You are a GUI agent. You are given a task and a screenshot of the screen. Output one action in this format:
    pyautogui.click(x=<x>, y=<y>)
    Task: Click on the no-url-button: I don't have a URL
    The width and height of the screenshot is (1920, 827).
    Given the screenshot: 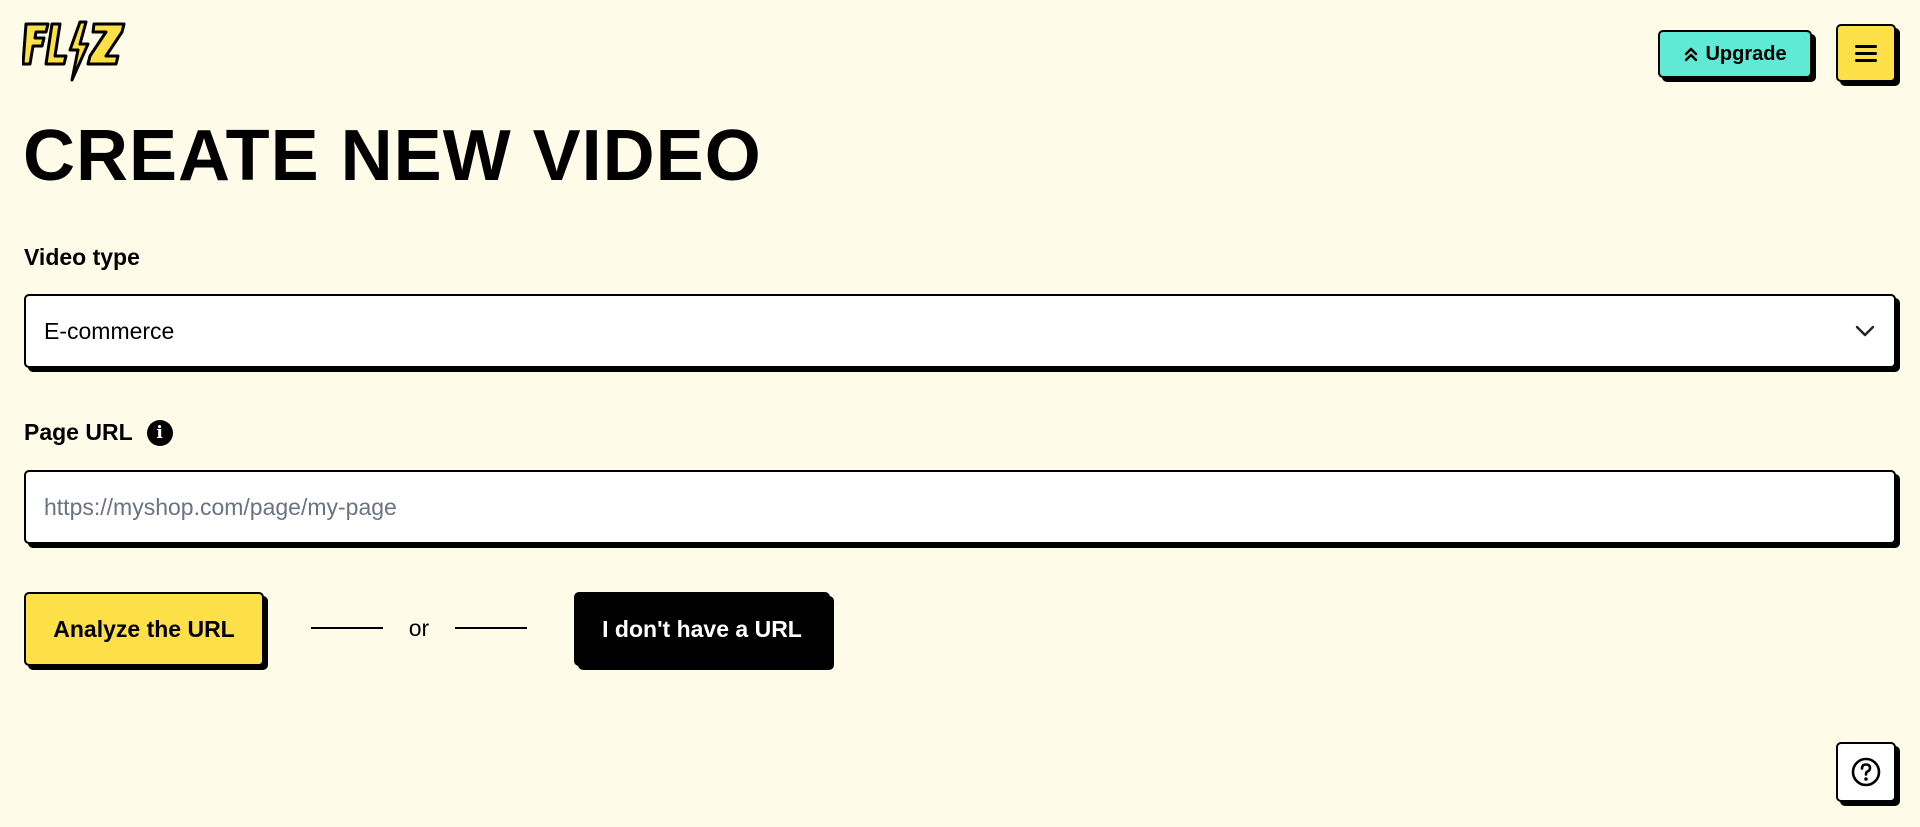 What is the action you would take?
    pyautogui.click(x=702, y=629)
    